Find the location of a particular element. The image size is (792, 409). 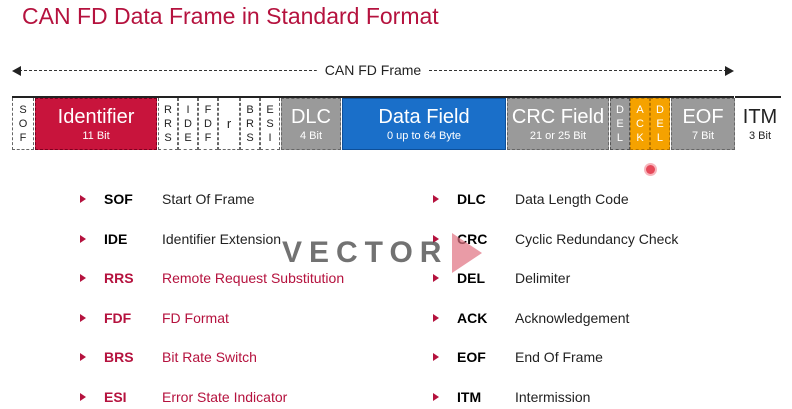

legend-desc: Data Length Code is located at coordinates (572, 199).